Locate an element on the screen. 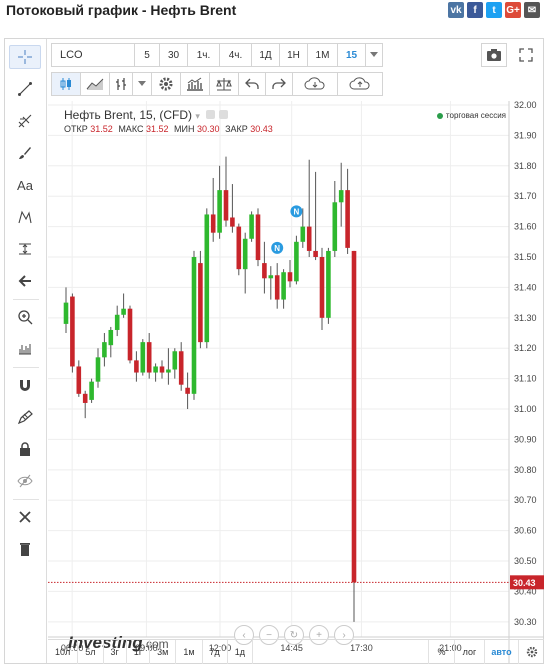 This screenshot has width=550, height=668. twitter-icon: t is located at coordinates (494, 10).